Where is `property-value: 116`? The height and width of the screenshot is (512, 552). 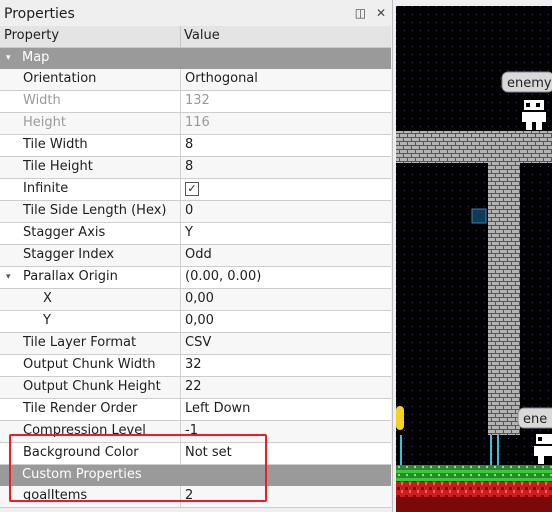
property-value: 116 is located at coordinates (197, 122).